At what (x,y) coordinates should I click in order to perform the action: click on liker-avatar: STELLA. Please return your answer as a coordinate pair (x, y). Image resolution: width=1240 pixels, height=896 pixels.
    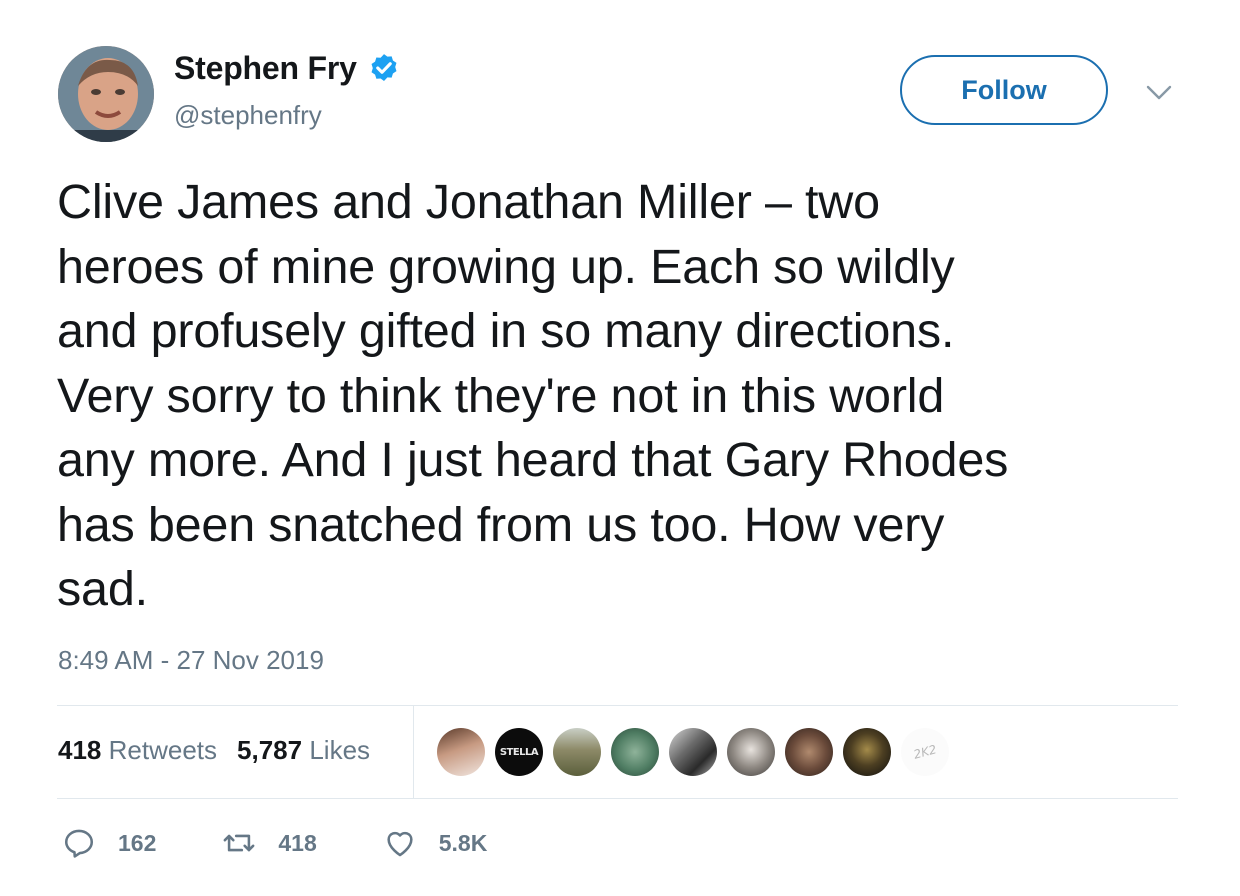
    Looking at the image, I should click on (519, 752).